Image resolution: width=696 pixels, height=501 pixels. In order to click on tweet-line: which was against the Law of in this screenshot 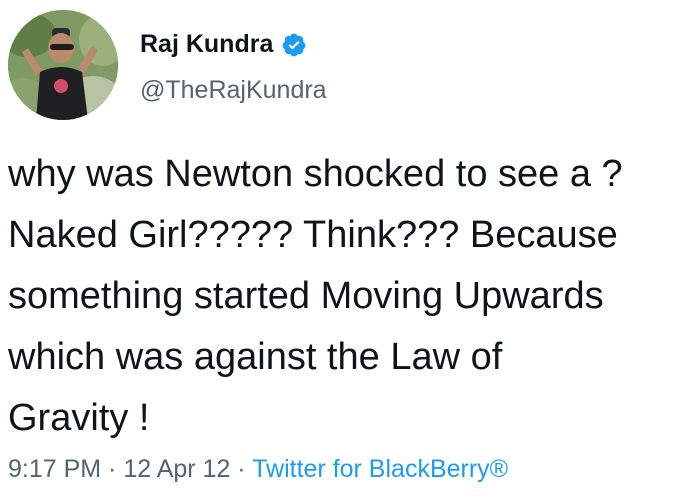, I will do `click(255, 357)`.